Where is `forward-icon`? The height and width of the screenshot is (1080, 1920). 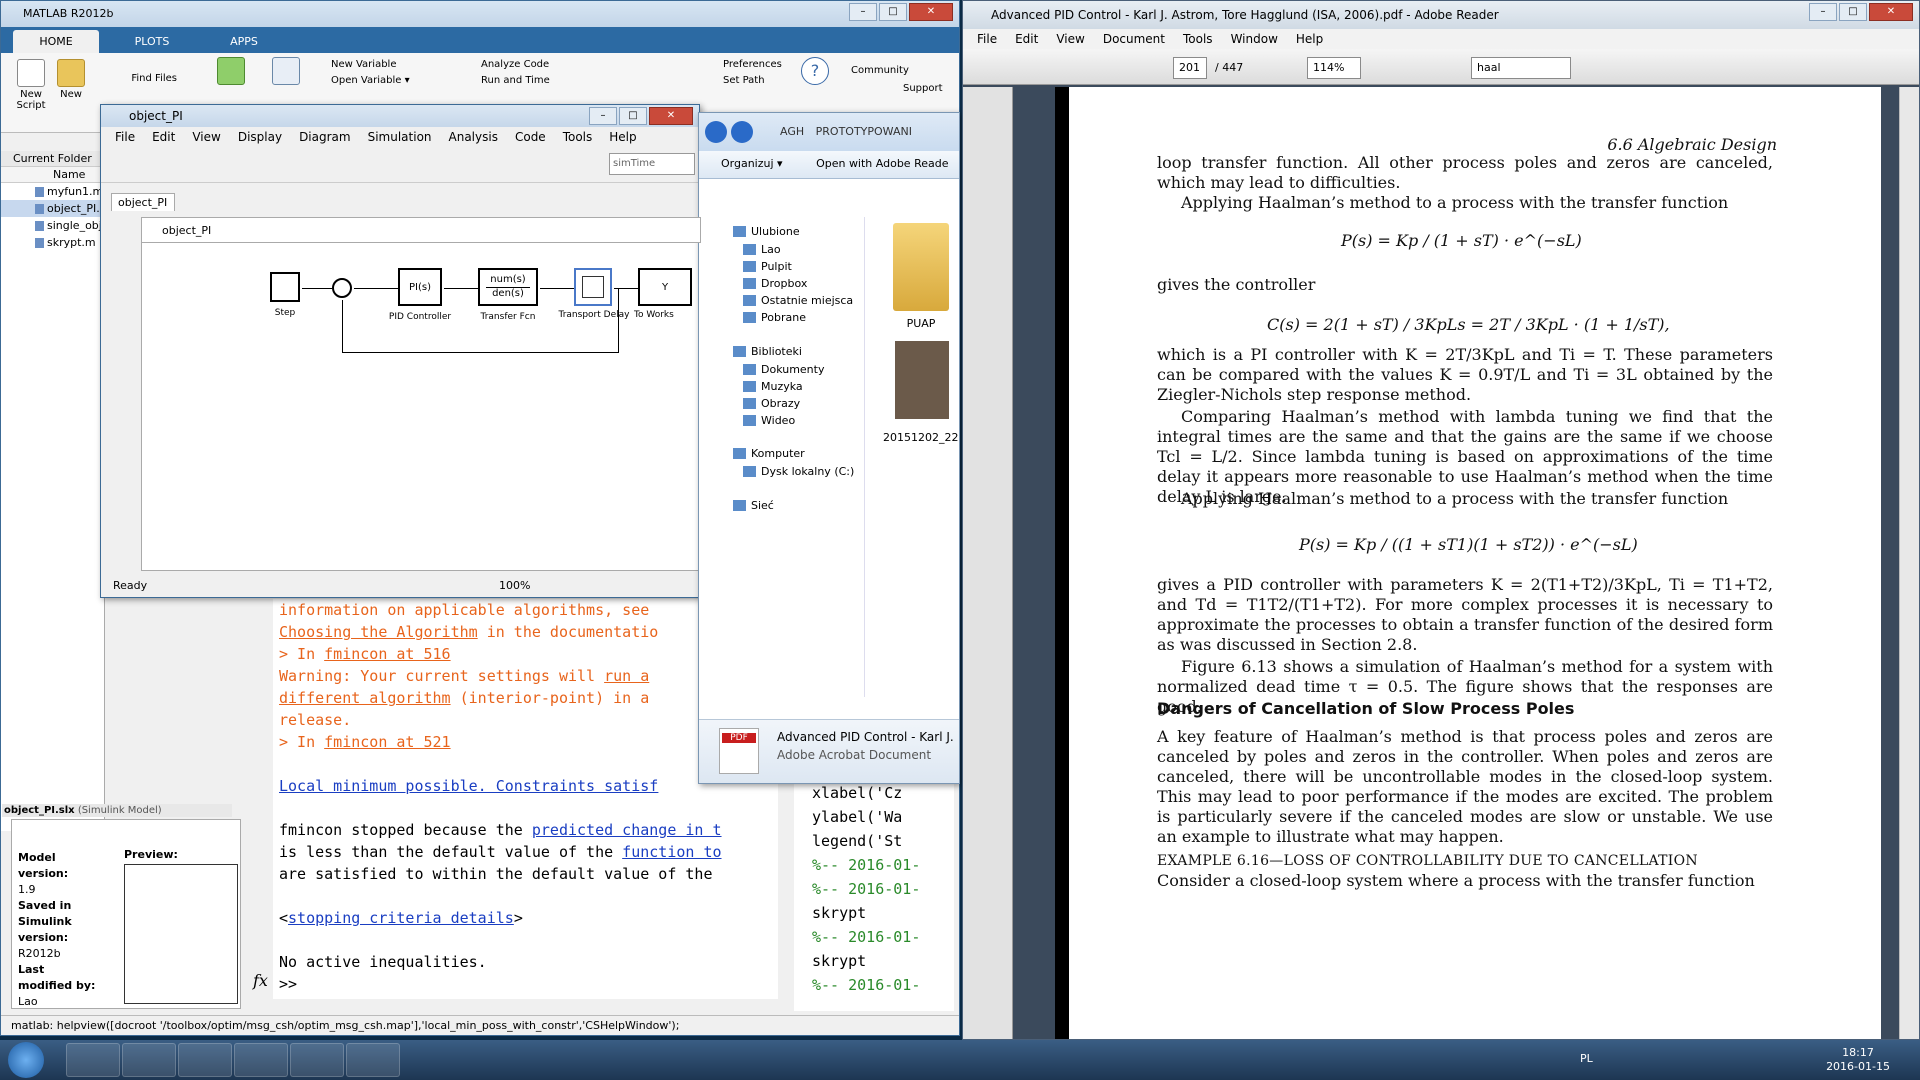 forward-icon is located at coordinates (741, 132).